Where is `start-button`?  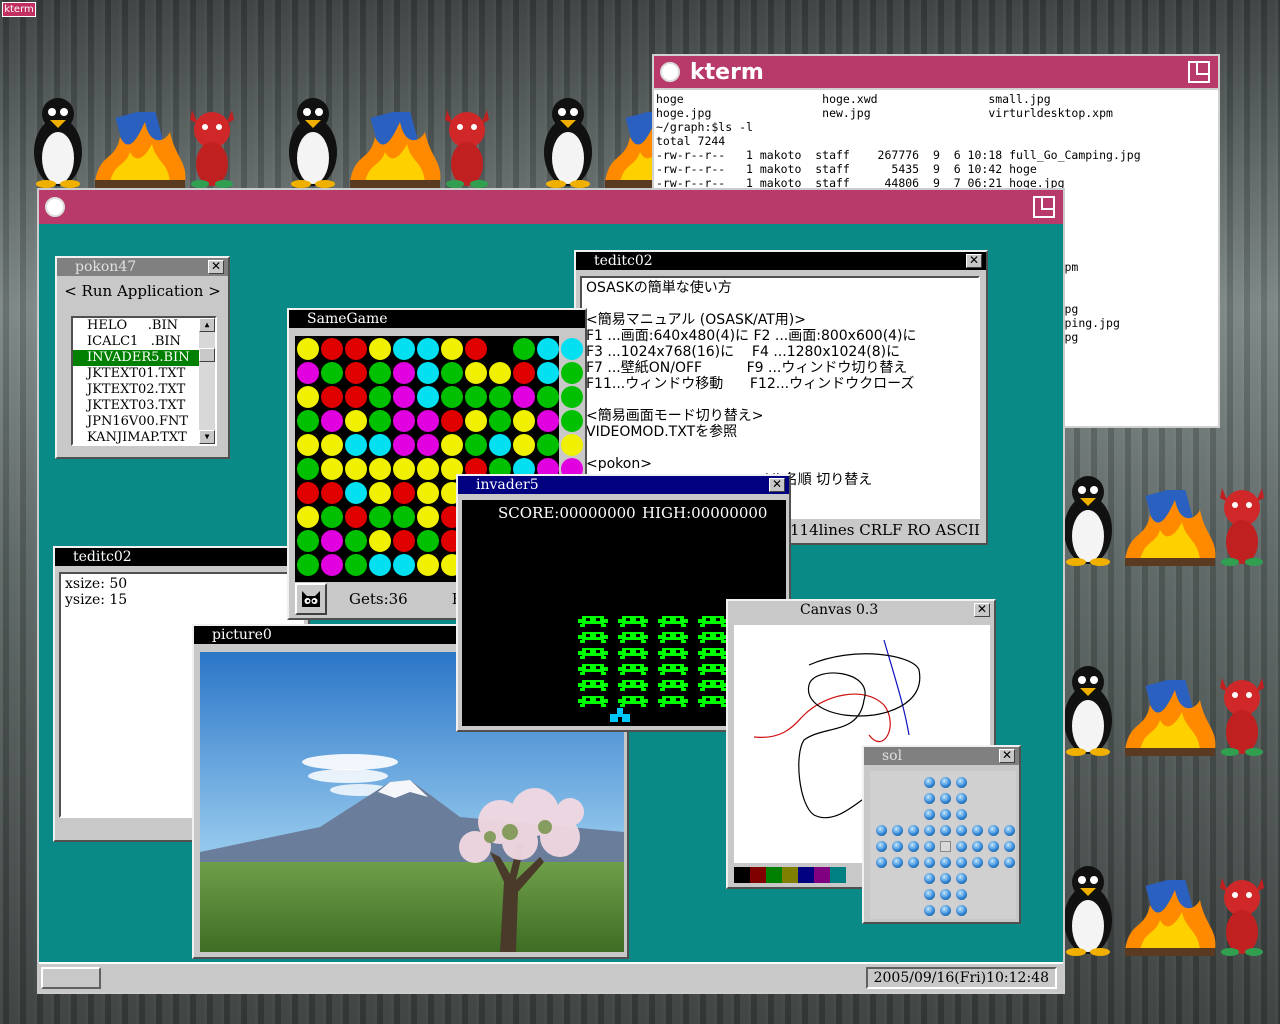
start-button is located at coordinates (71, 978).